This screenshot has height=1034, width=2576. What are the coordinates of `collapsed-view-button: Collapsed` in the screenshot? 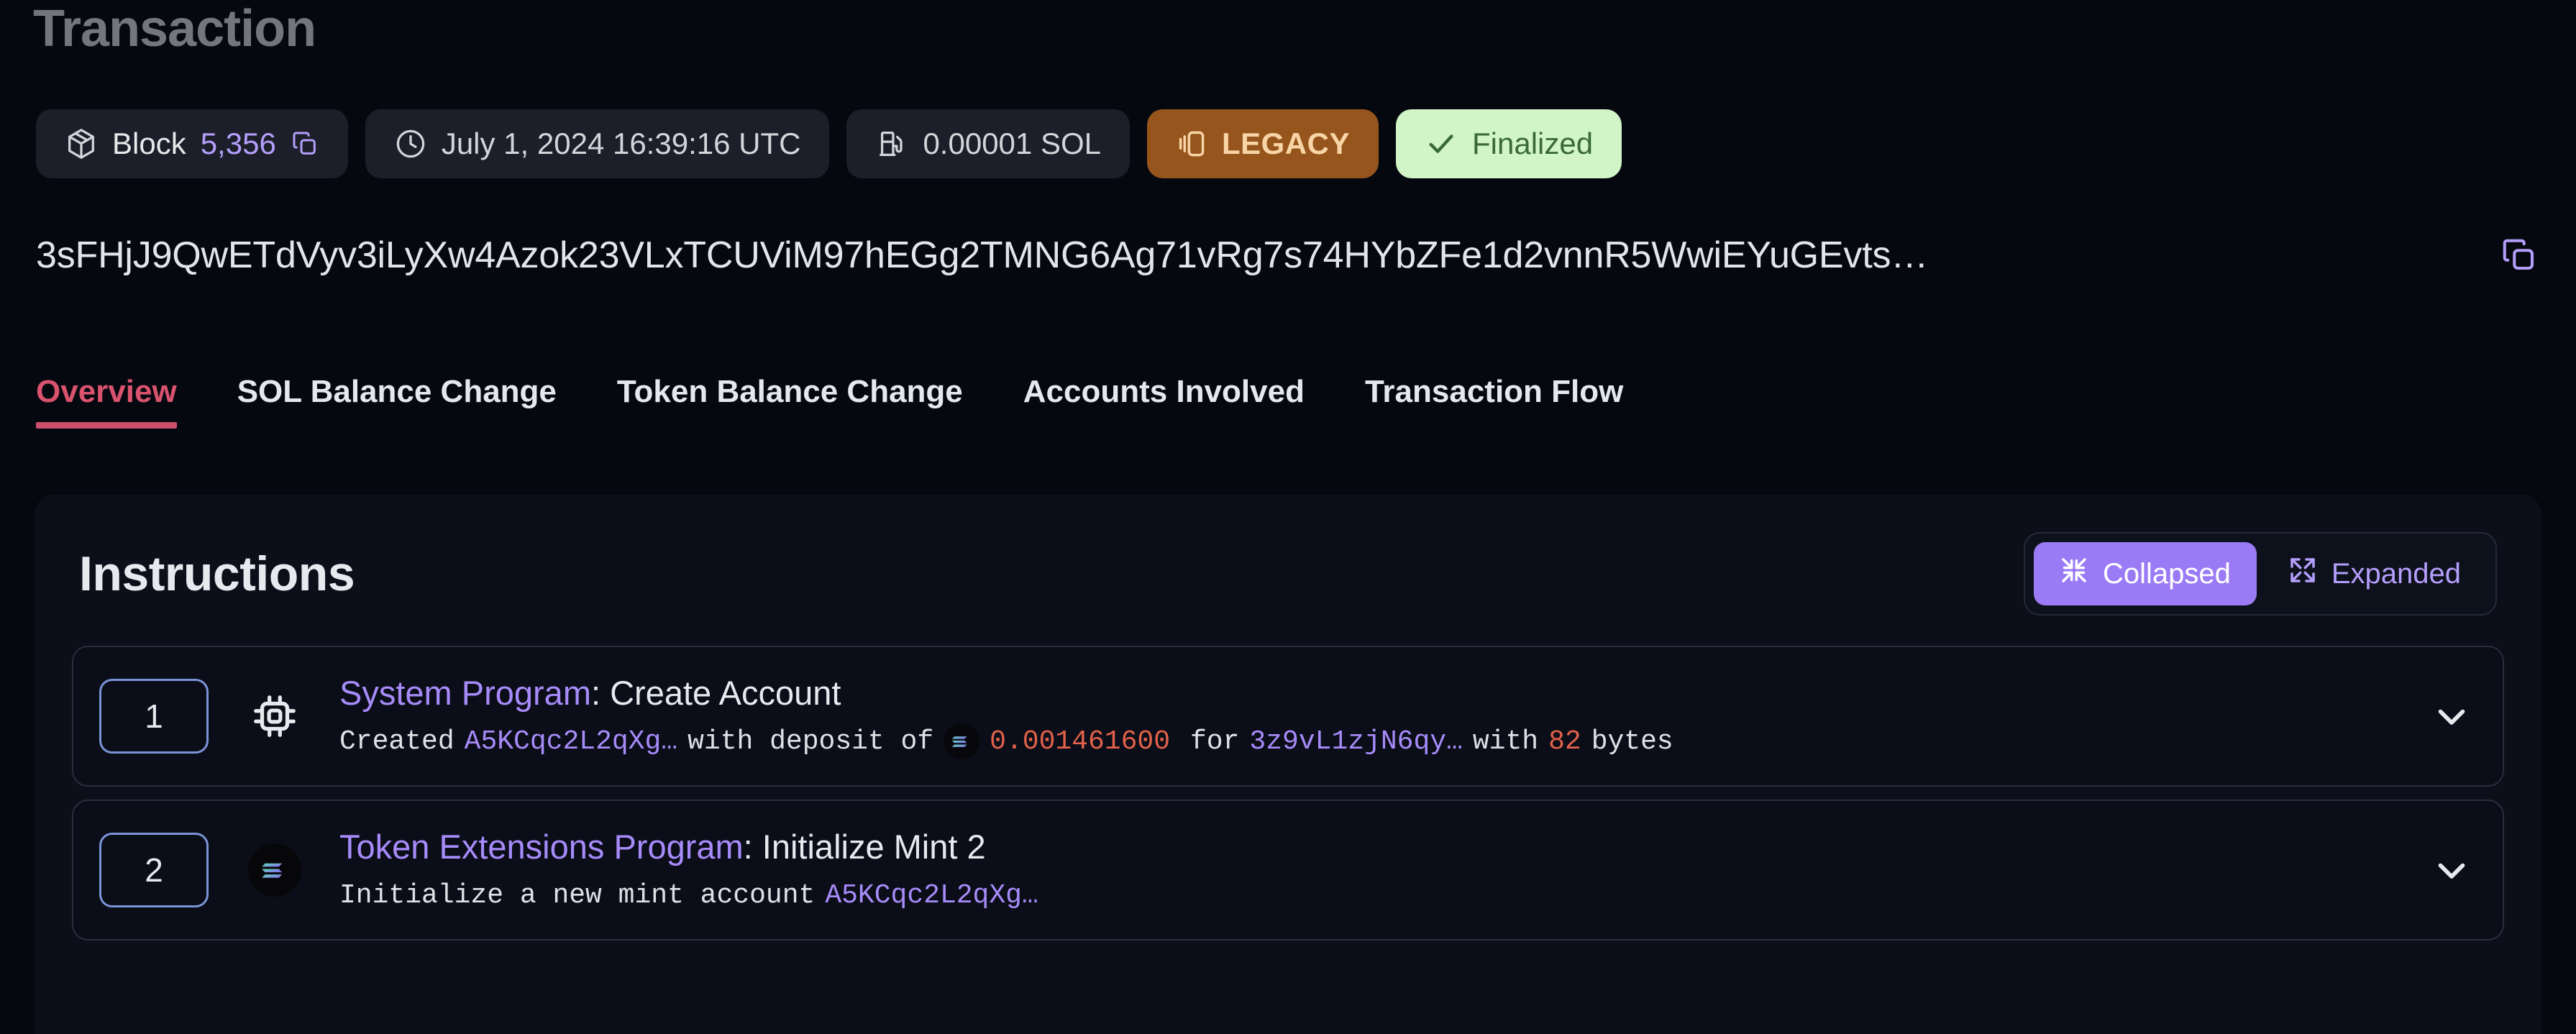 It's located at (2145, 573).